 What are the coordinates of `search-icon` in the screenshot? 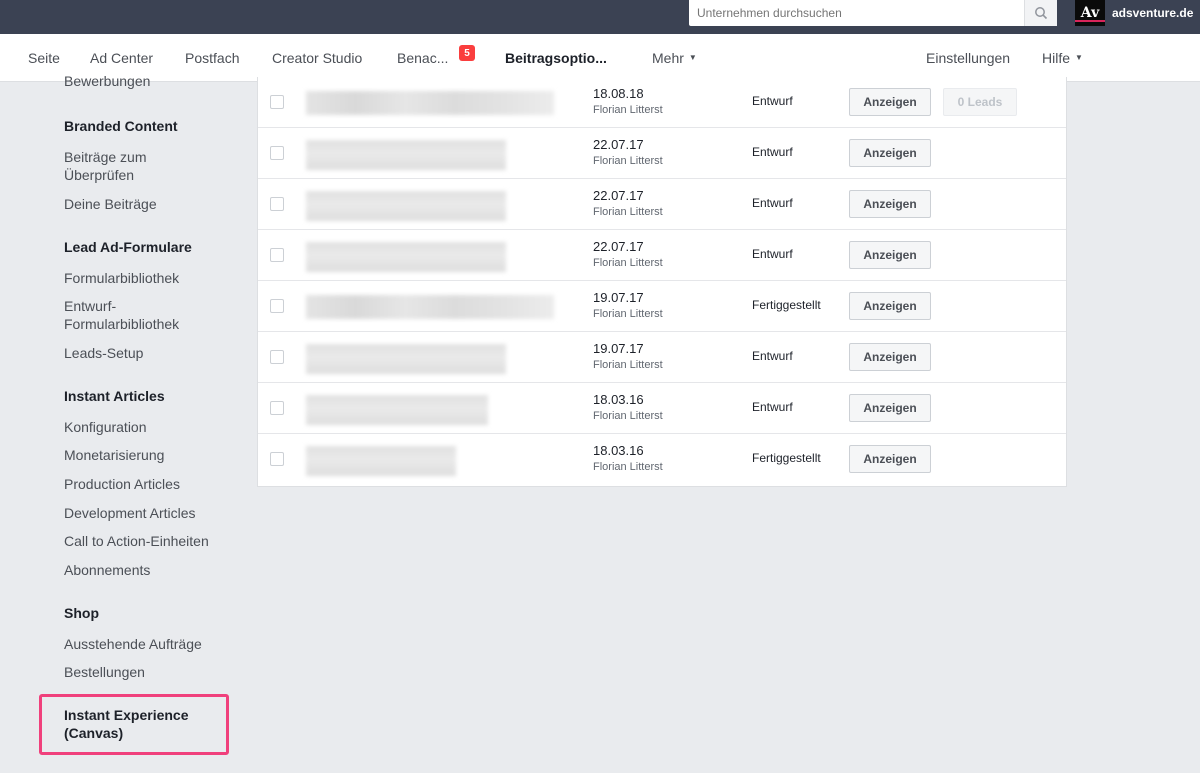 It's located at (1041, 13).